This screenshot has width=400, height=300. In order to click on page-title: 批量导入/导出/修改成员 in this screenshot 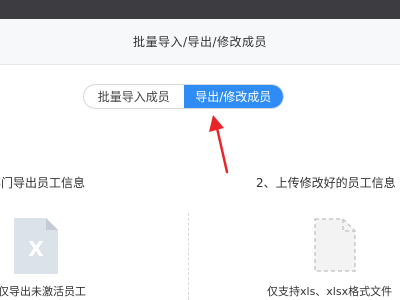, I will do `click(200, 42)`.